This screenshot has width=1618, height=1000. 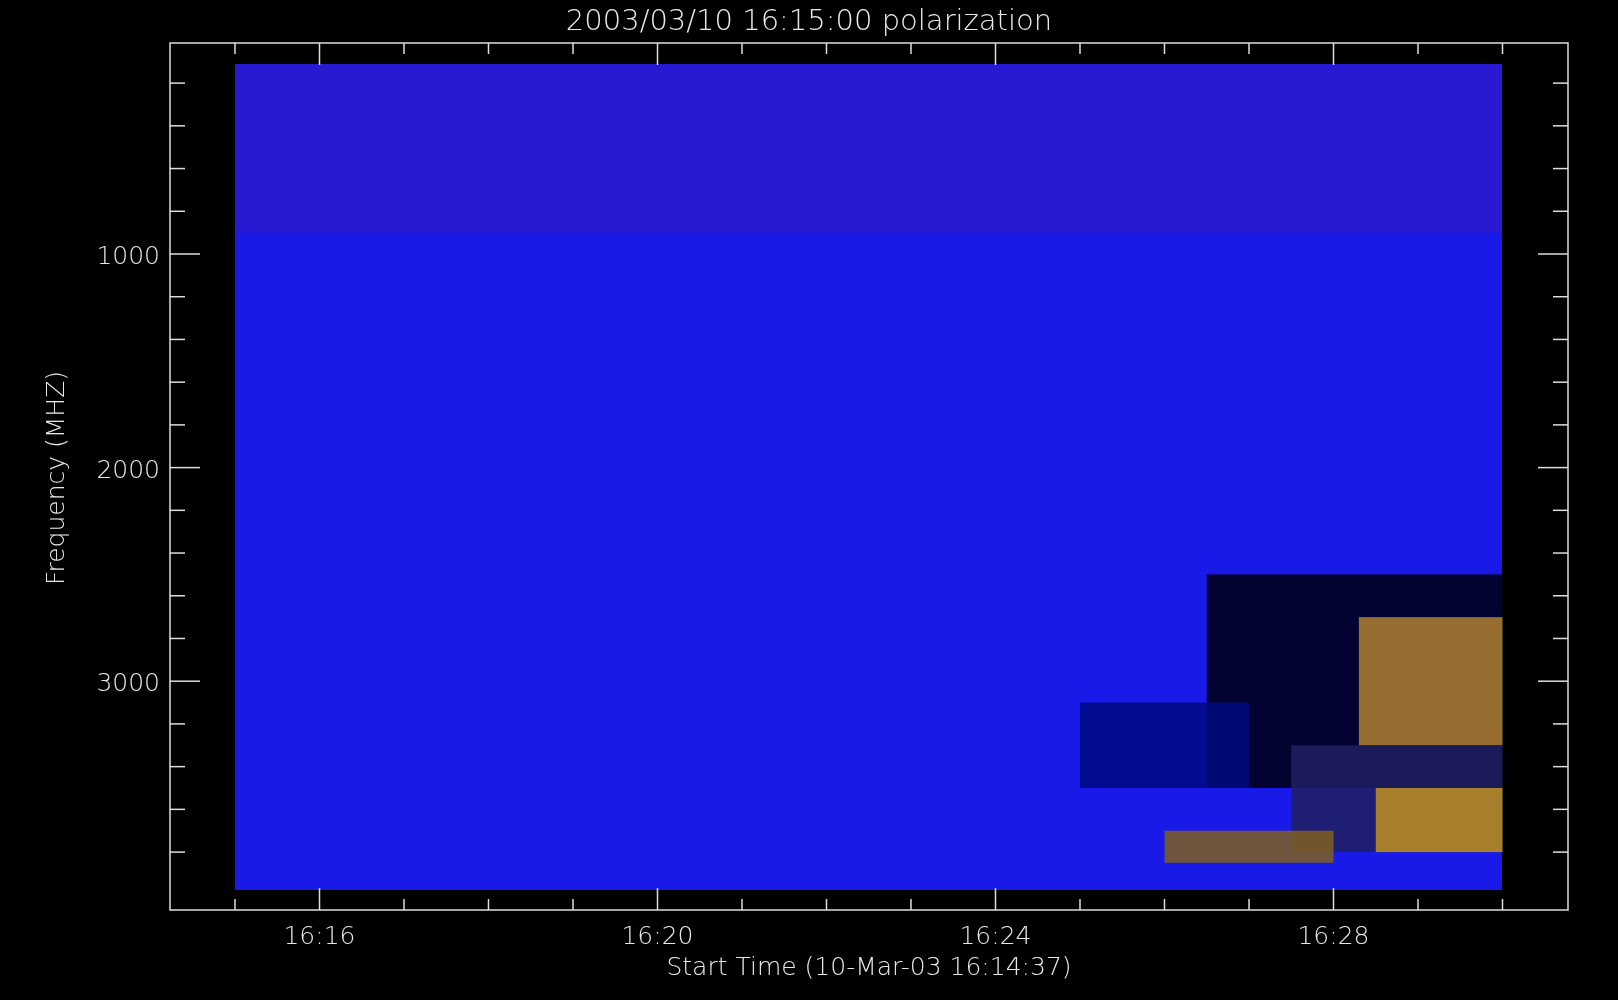 What do you see at coordinates (319, 935) in the screenshot?
I see `x-tick-label: 16:16` at bounding box center [319, 935].